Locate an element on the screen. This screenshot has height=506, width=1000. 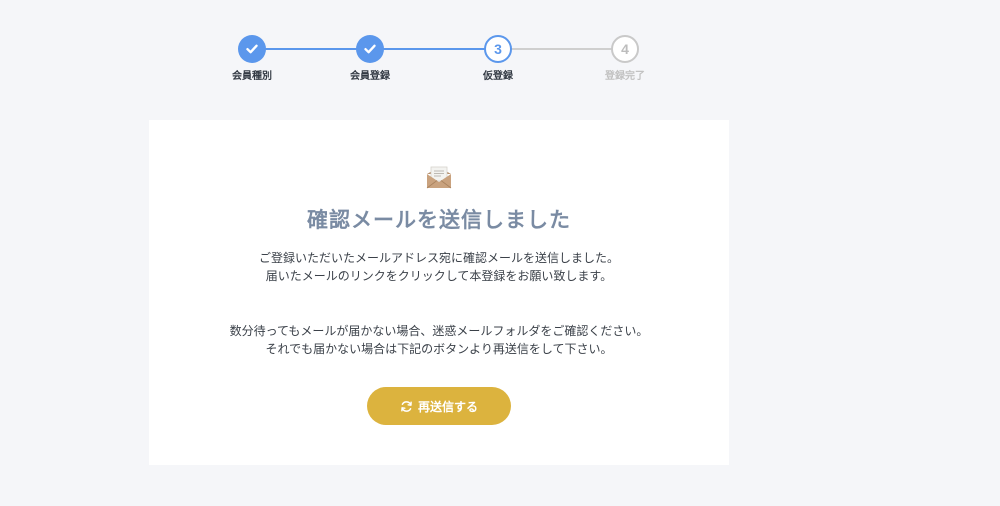
message-line: それでも届かない場合は下記のボタンより再送信をして下さい。 is located at coordinates (439, 349).